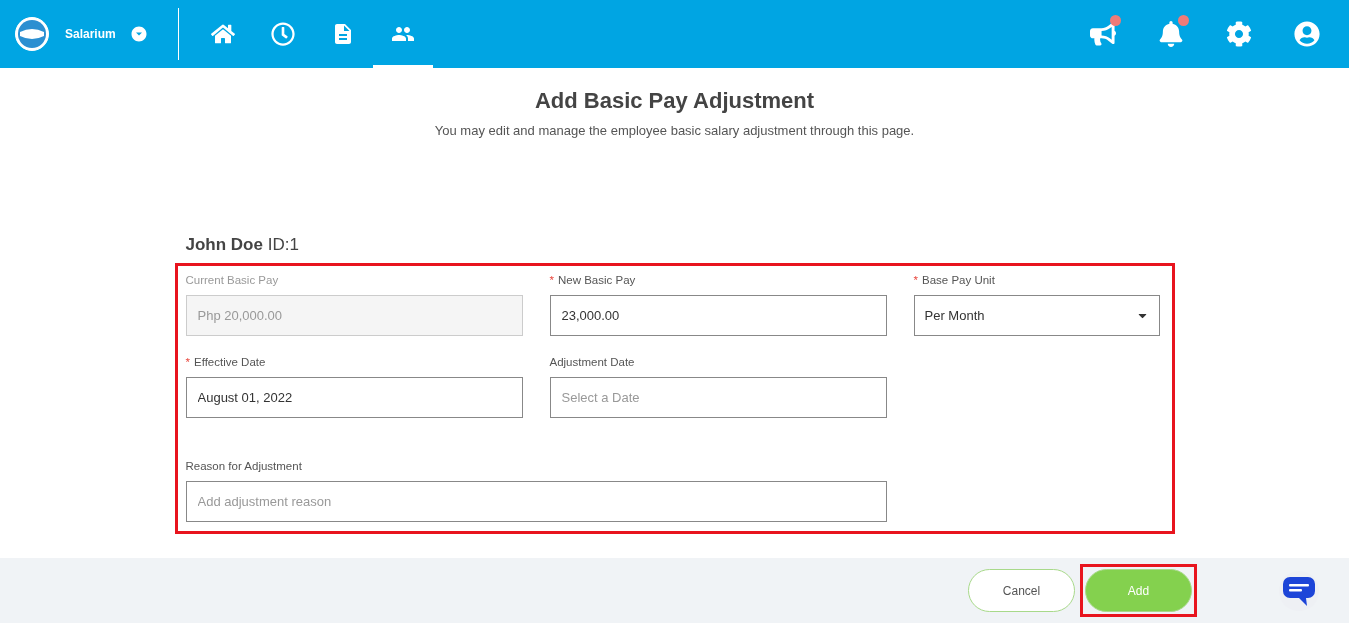 This screenshot has width=1349, height=623. What do you see at coordinates (242, 245) in the screenshot?
I see `employee-name: John Doe ID:1` at bounding box center [242, 245].